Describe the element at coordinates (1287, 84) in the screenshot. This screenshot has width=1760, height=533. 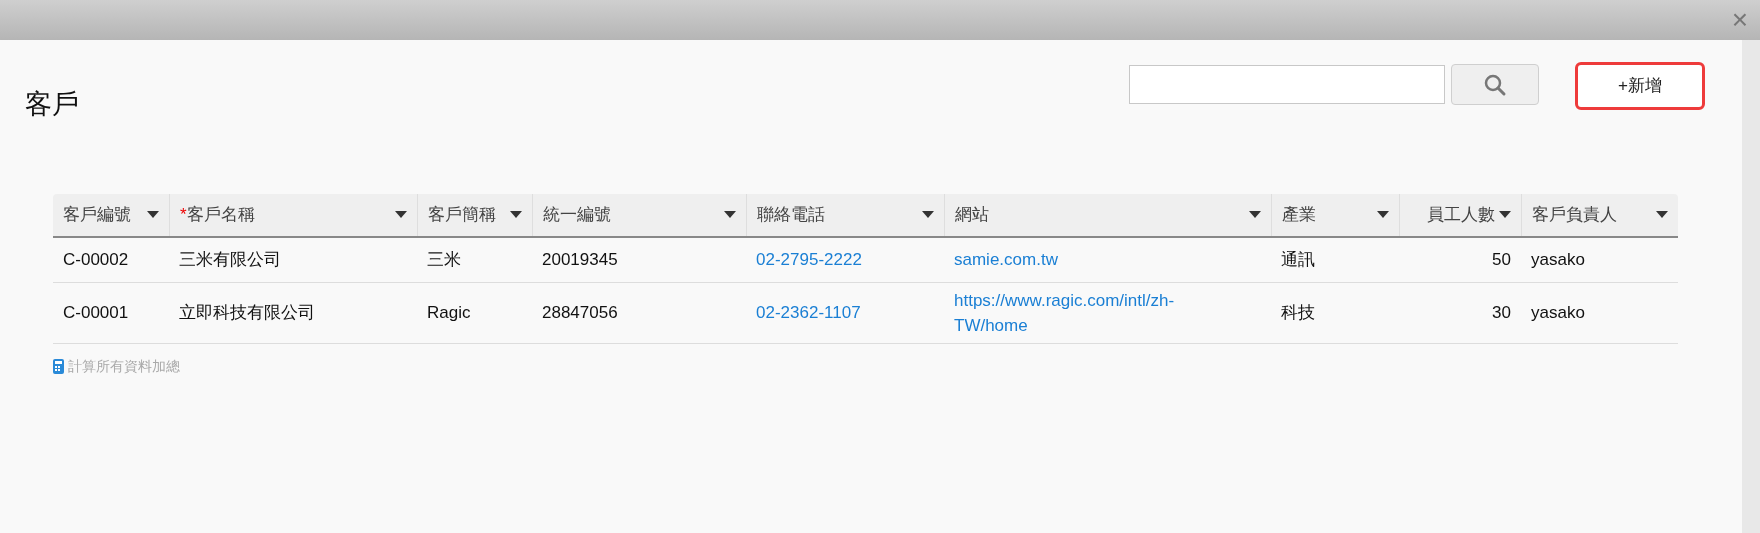
I see `search-field` at that location.